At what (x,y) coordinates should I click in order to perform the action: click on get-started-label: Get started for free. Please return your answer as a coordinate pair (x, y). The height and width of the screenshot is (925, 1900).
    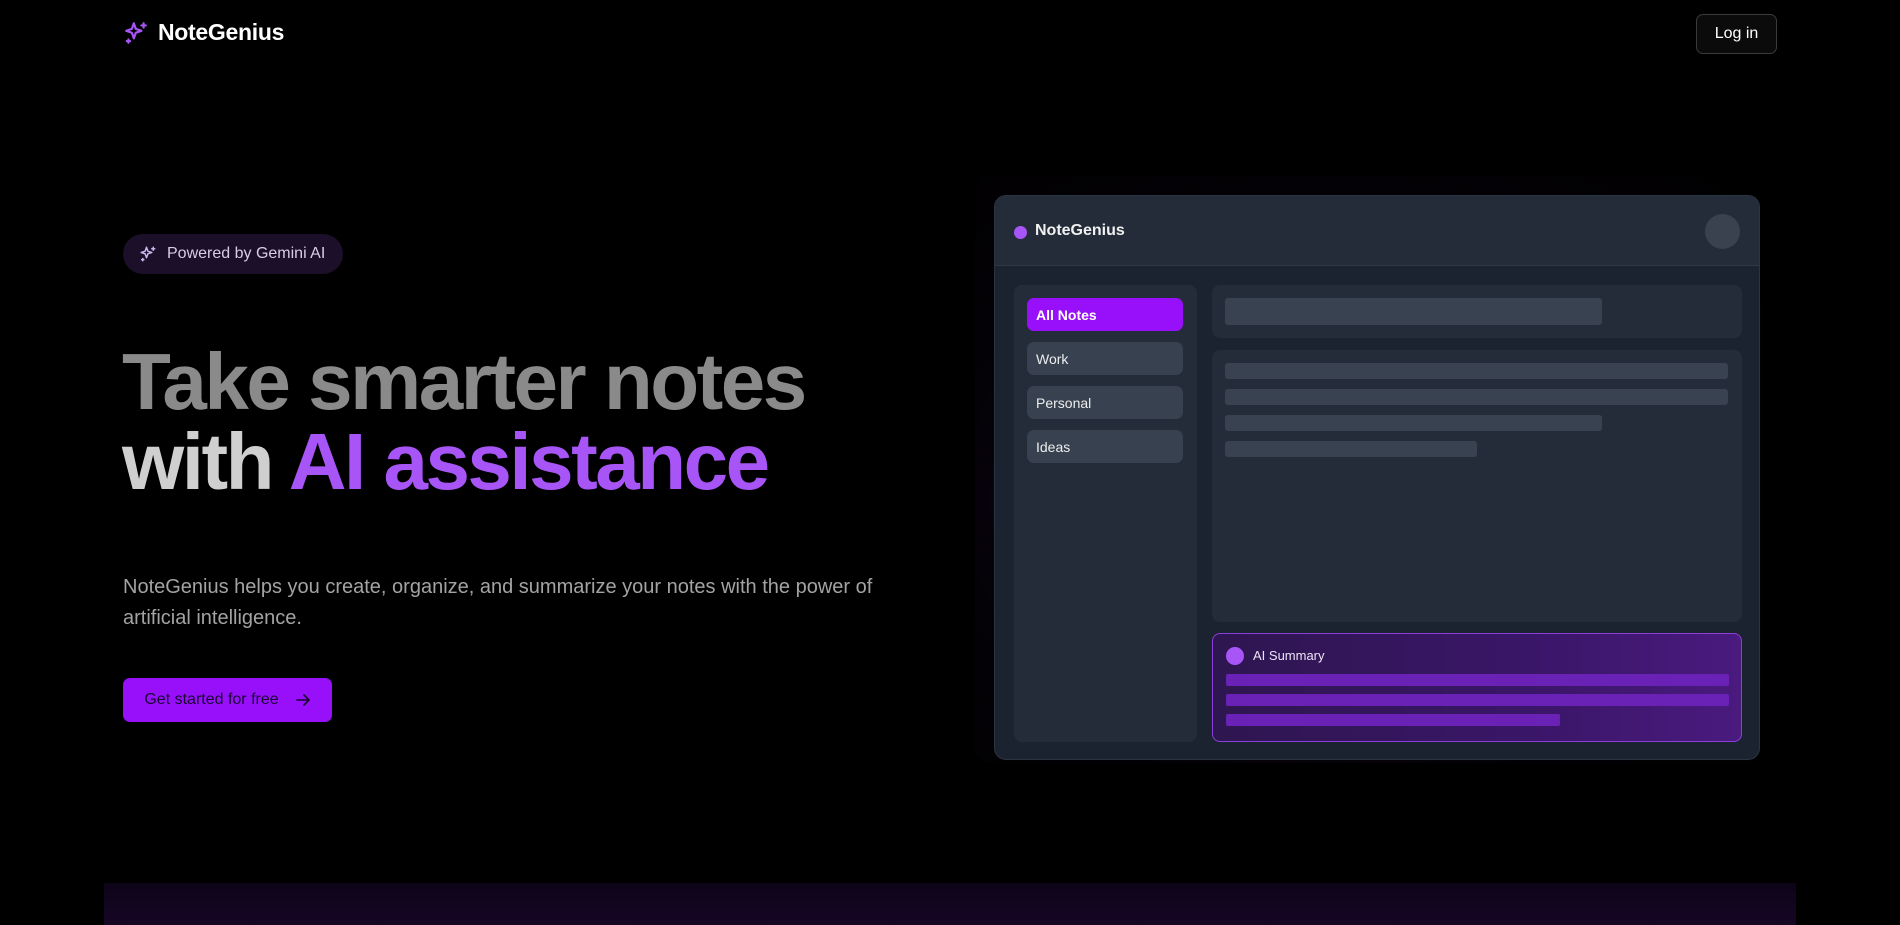
    Looking at the image, I should click on (211, 699).